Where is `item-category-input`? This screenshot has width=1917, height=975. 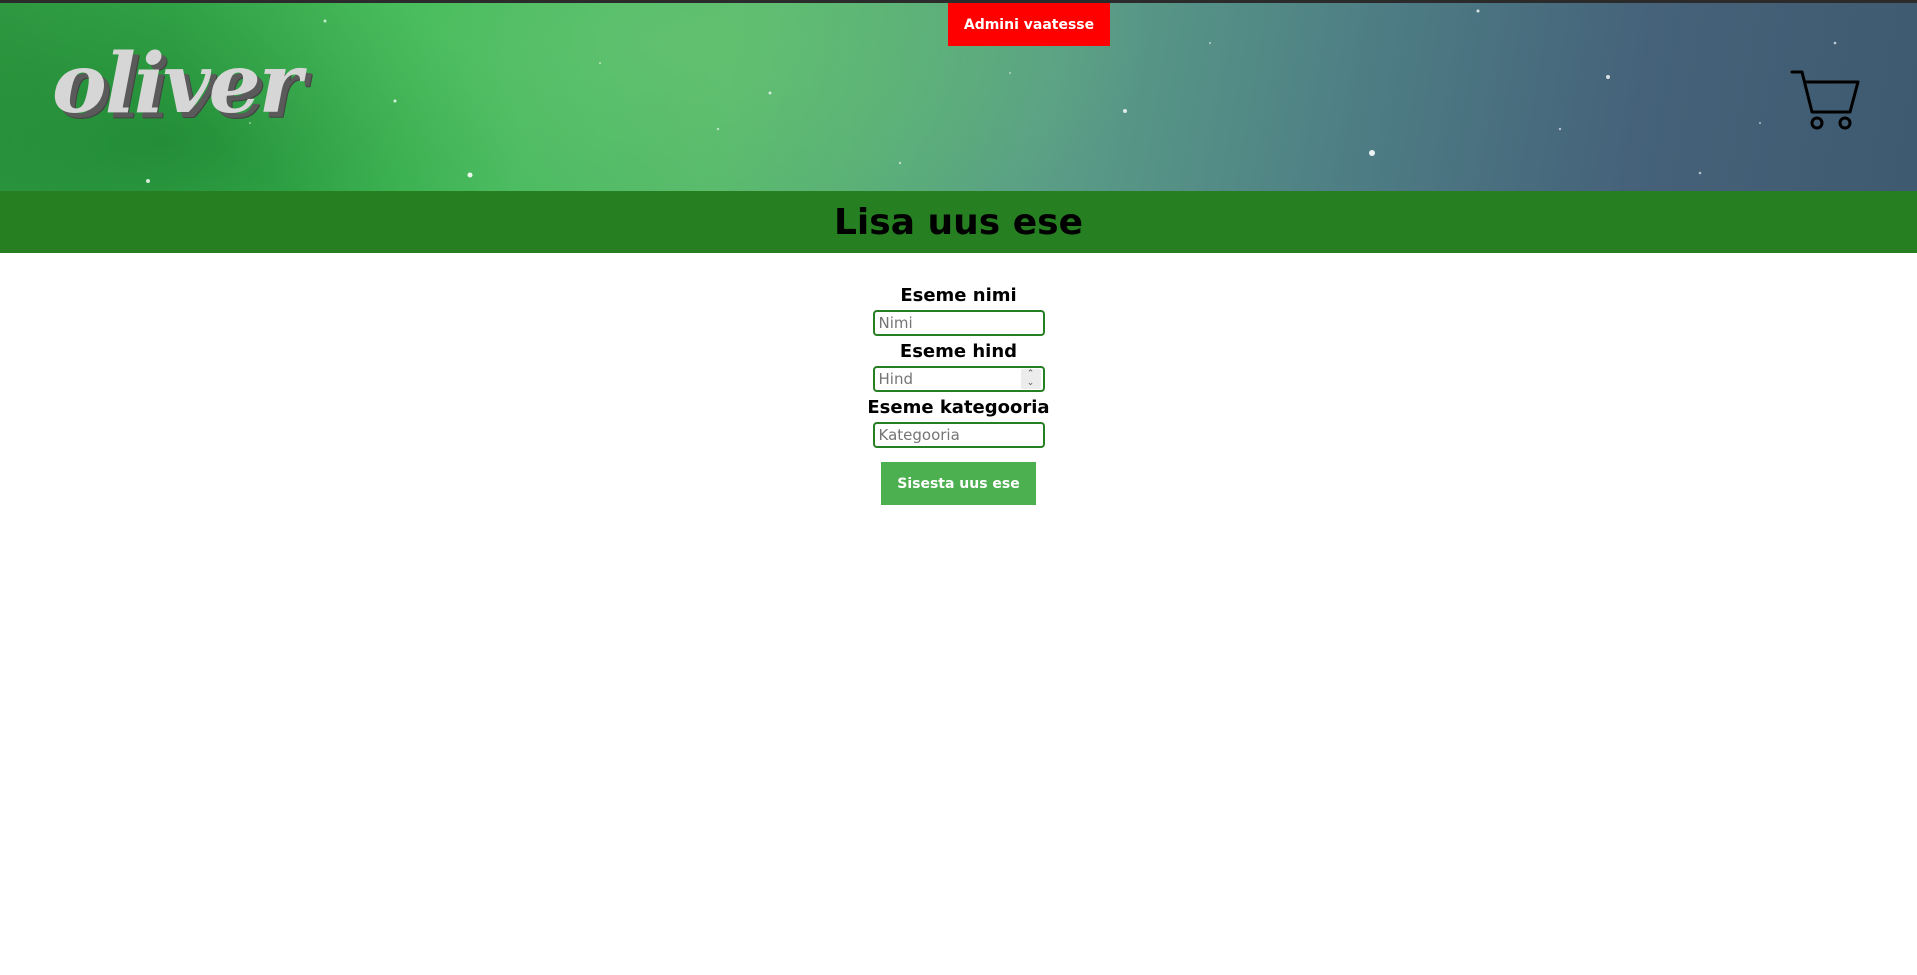
item-category-input is located at coordinates (958, 435).